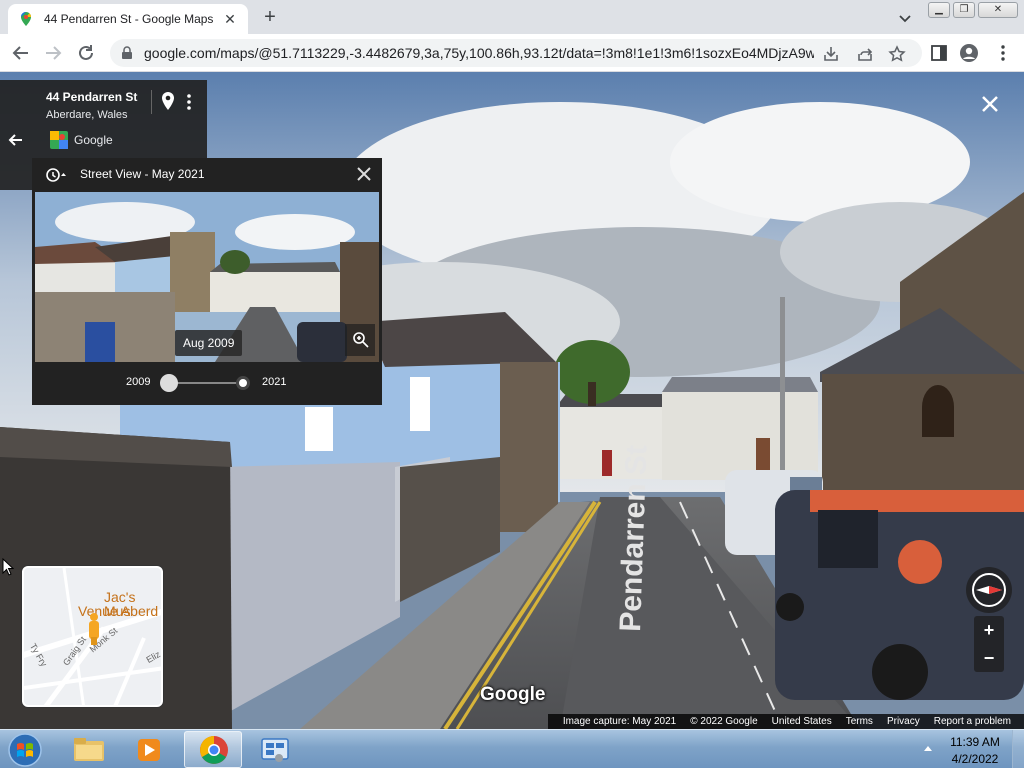 This screenshot has width=1024, height=768. I want to click on contributor-name: Google, so click(93, 140).